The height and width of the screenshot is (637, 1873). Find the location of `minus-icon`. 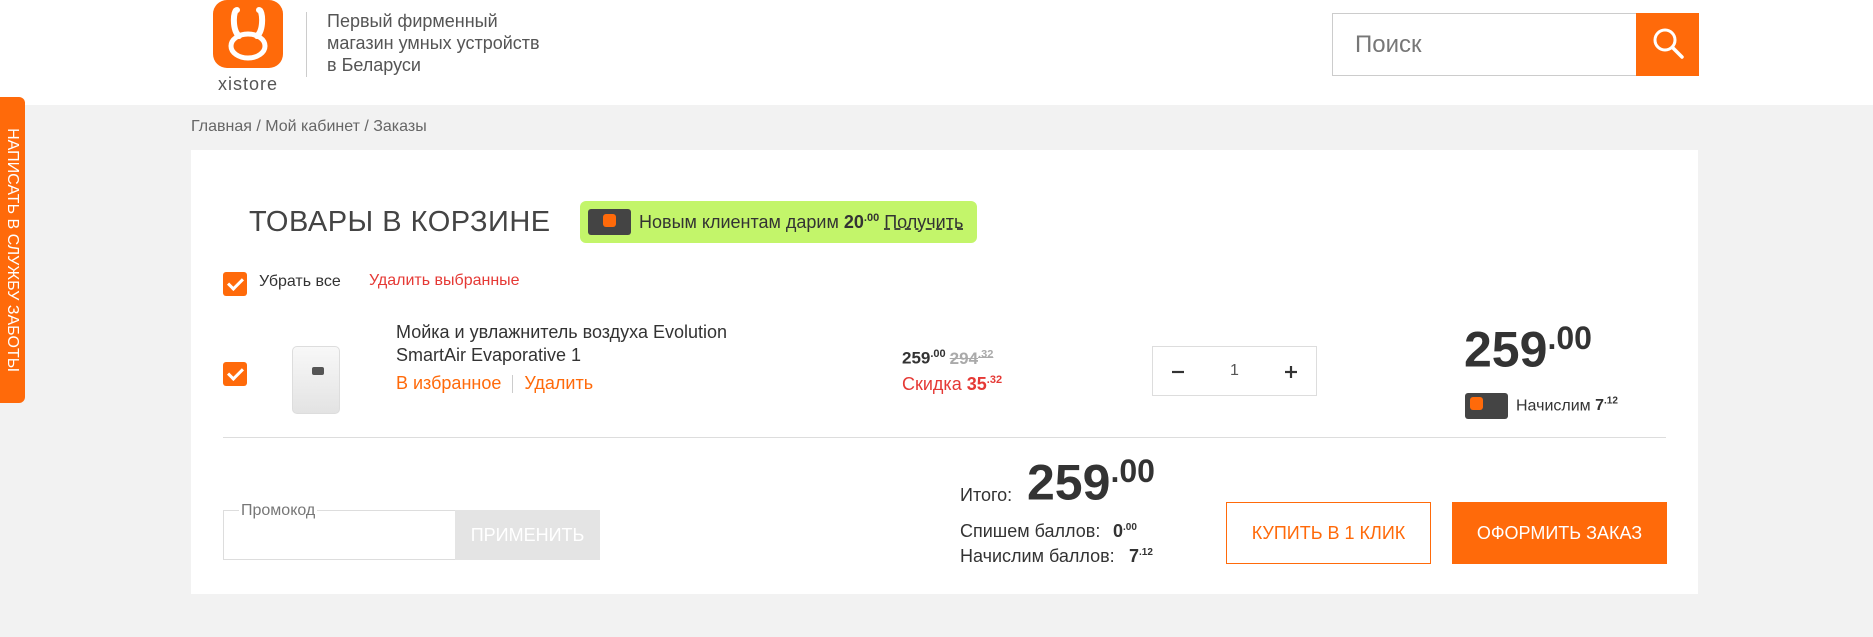

minus-icon is located at coordinates (1178, 372).